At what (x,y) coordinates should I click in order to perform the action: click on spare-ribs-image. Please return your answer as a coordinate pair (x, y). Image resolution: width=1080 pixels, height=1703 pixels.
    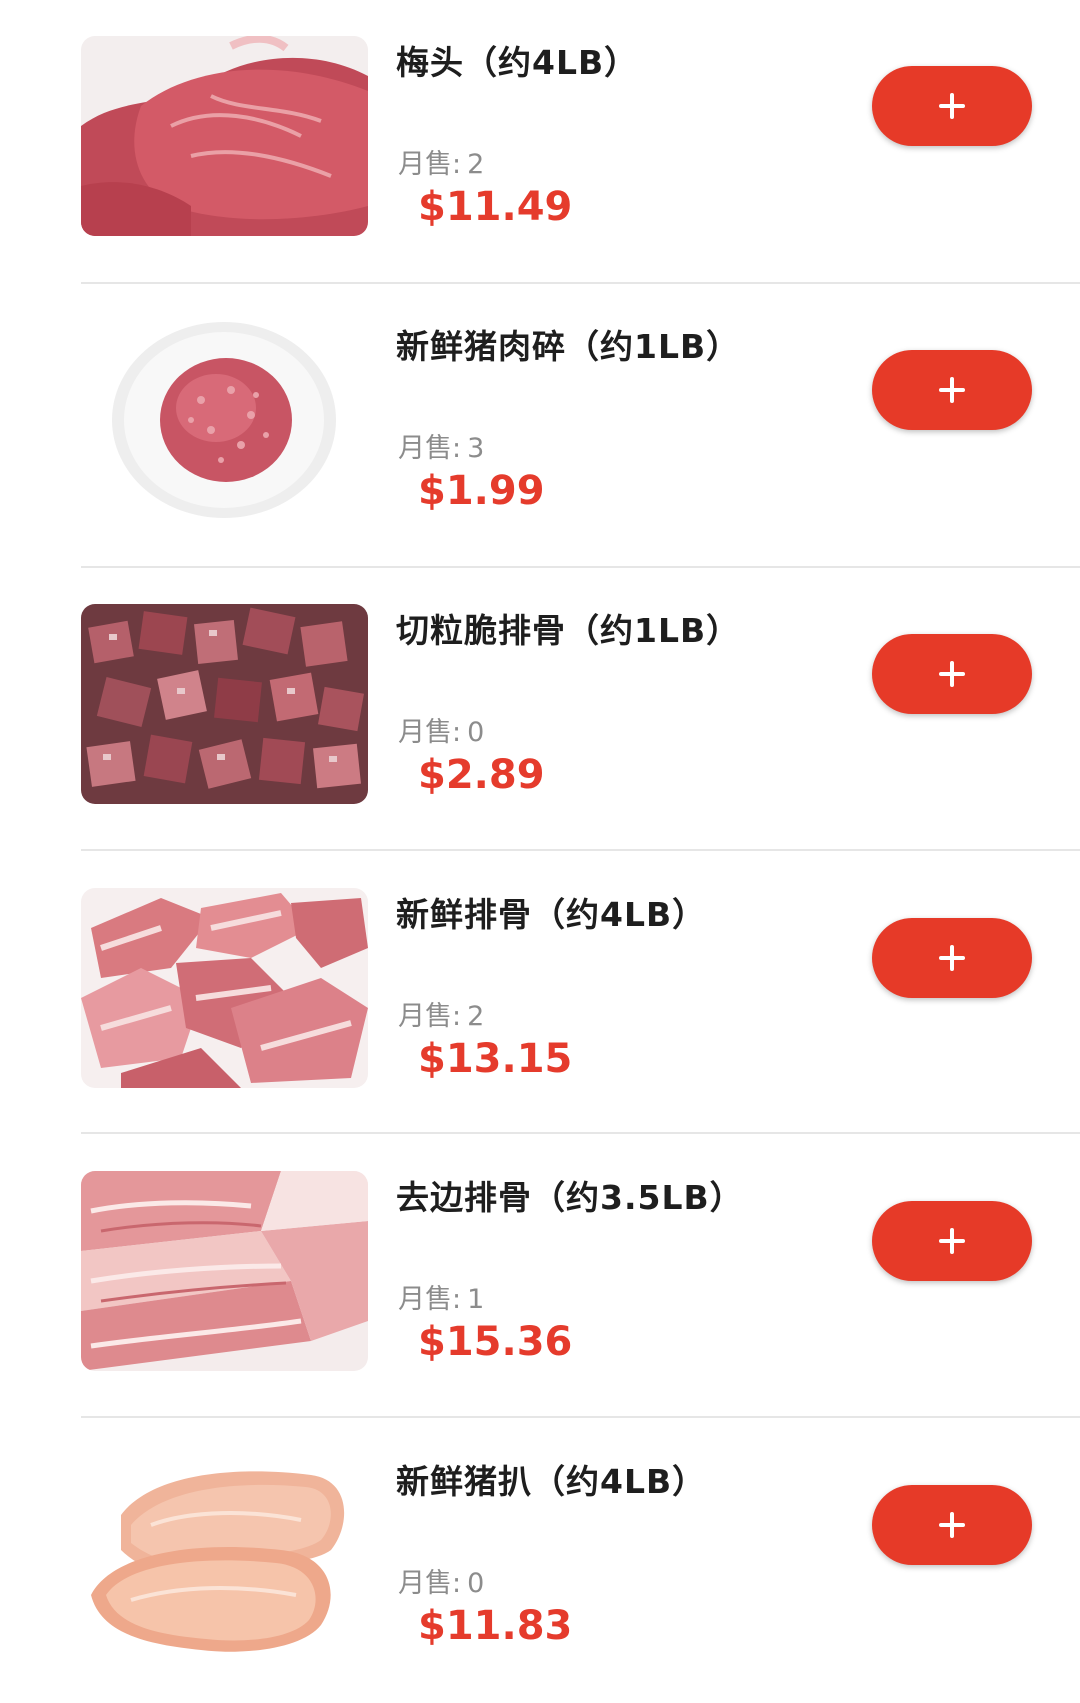
    Looking at the image, I should click on (224, 988).